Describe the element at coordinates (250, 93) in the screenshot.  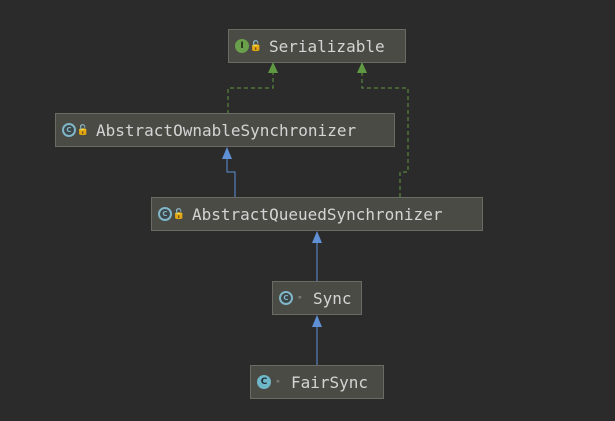
I see `edge-aos-implements-serializable` at that location.